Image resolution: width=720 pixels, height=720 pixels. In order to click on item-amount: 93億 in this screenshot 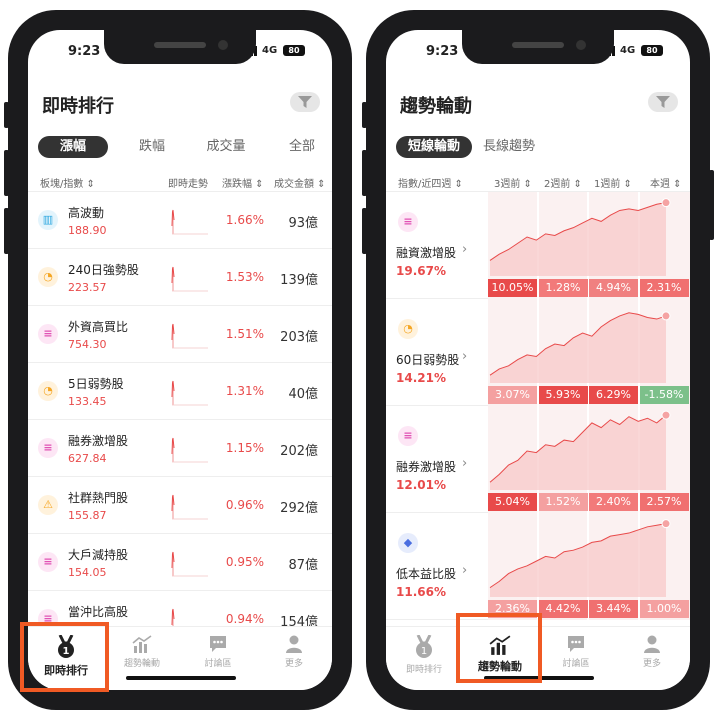, I will do `click(303, 223)`.